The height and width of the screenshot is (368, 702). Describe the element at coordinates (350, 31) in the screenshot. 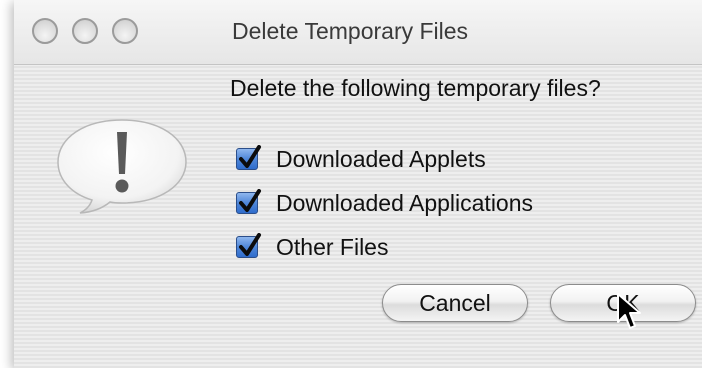

I see `window-title: Delete Temporary Files` at that location.